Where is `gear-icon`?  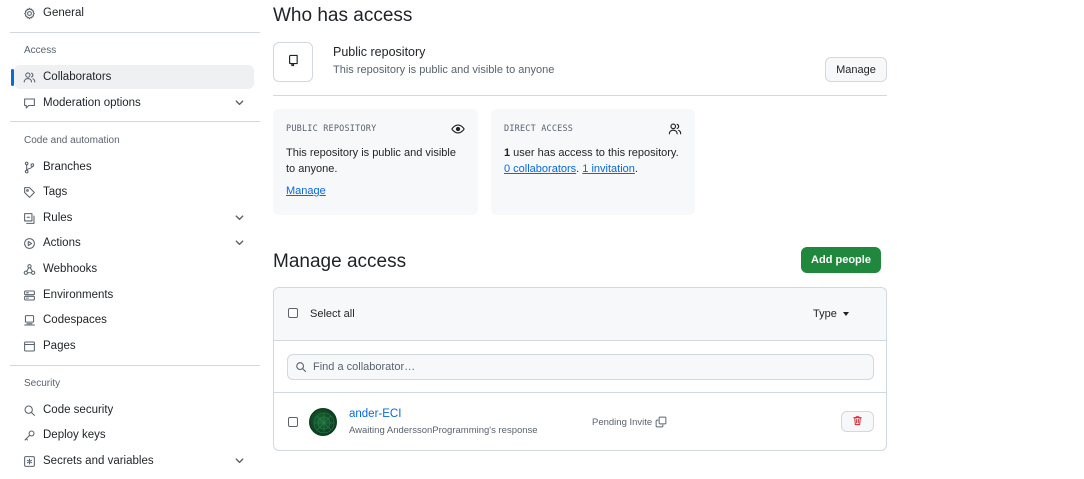
gear-icon is located at coordinates (29, 13).